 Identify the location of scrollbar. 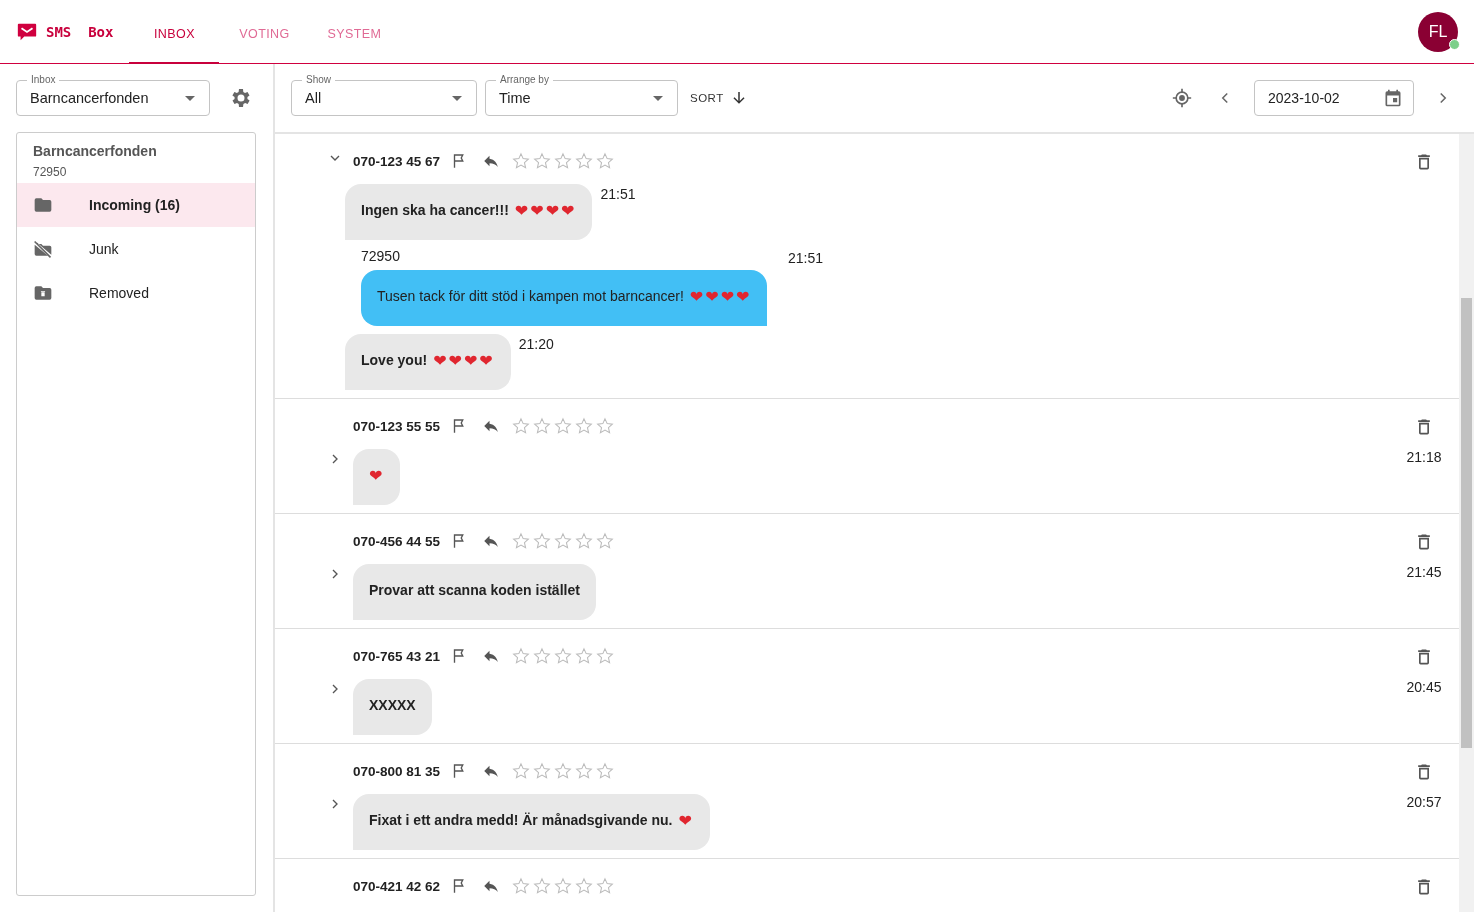
(1466, 523).